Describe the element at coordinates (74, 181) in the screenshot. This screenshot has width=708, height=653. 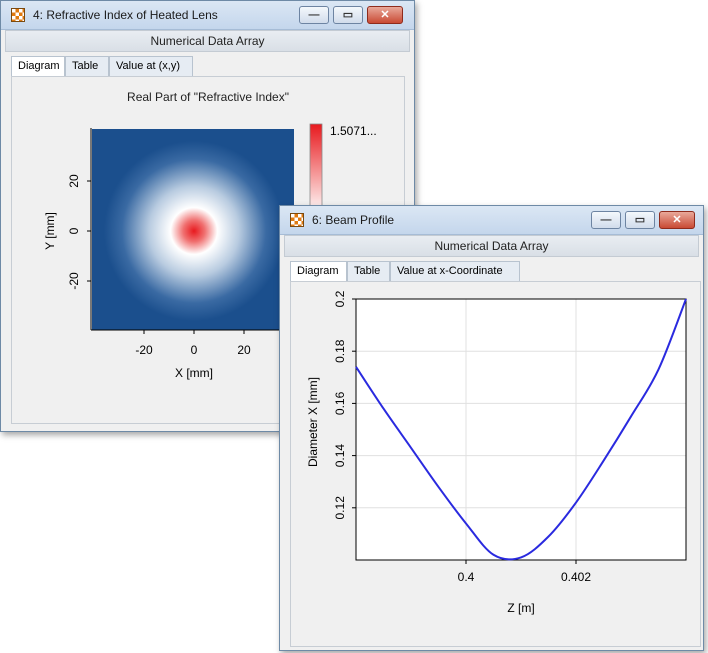
I see `y-tick-label: 20` at that location.